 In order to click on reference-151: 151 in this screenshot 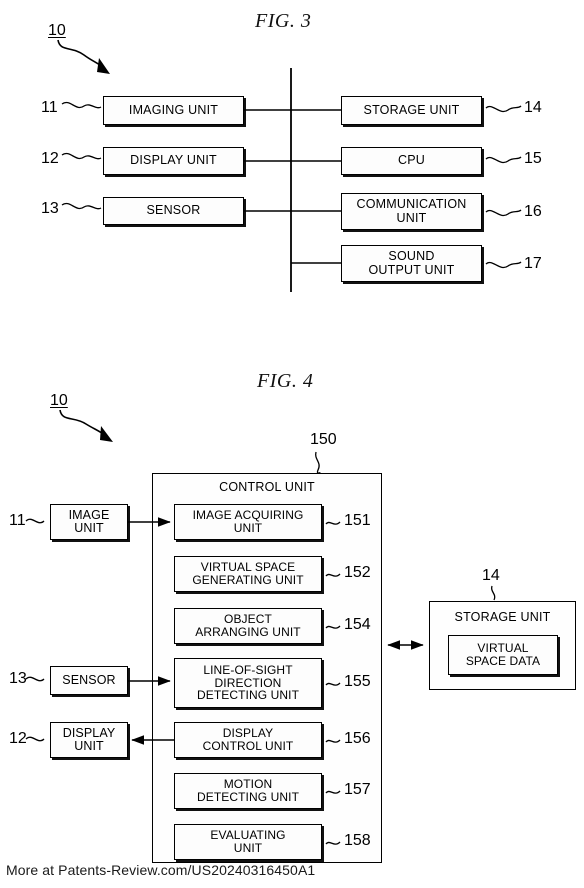, I will do `click(357, 520)`.